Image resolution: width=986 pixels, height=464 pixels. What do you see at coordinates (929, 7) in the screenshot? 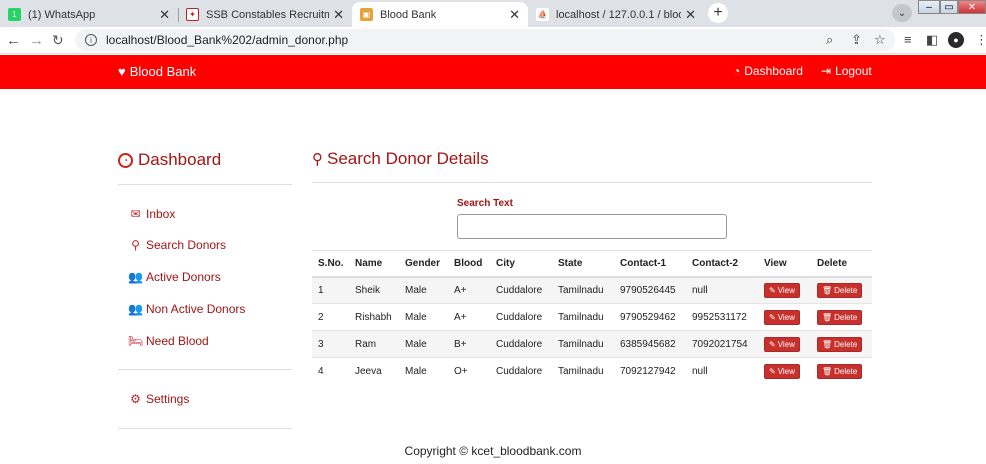
I see `minimize-button: –` at bounding box center [929, 7].